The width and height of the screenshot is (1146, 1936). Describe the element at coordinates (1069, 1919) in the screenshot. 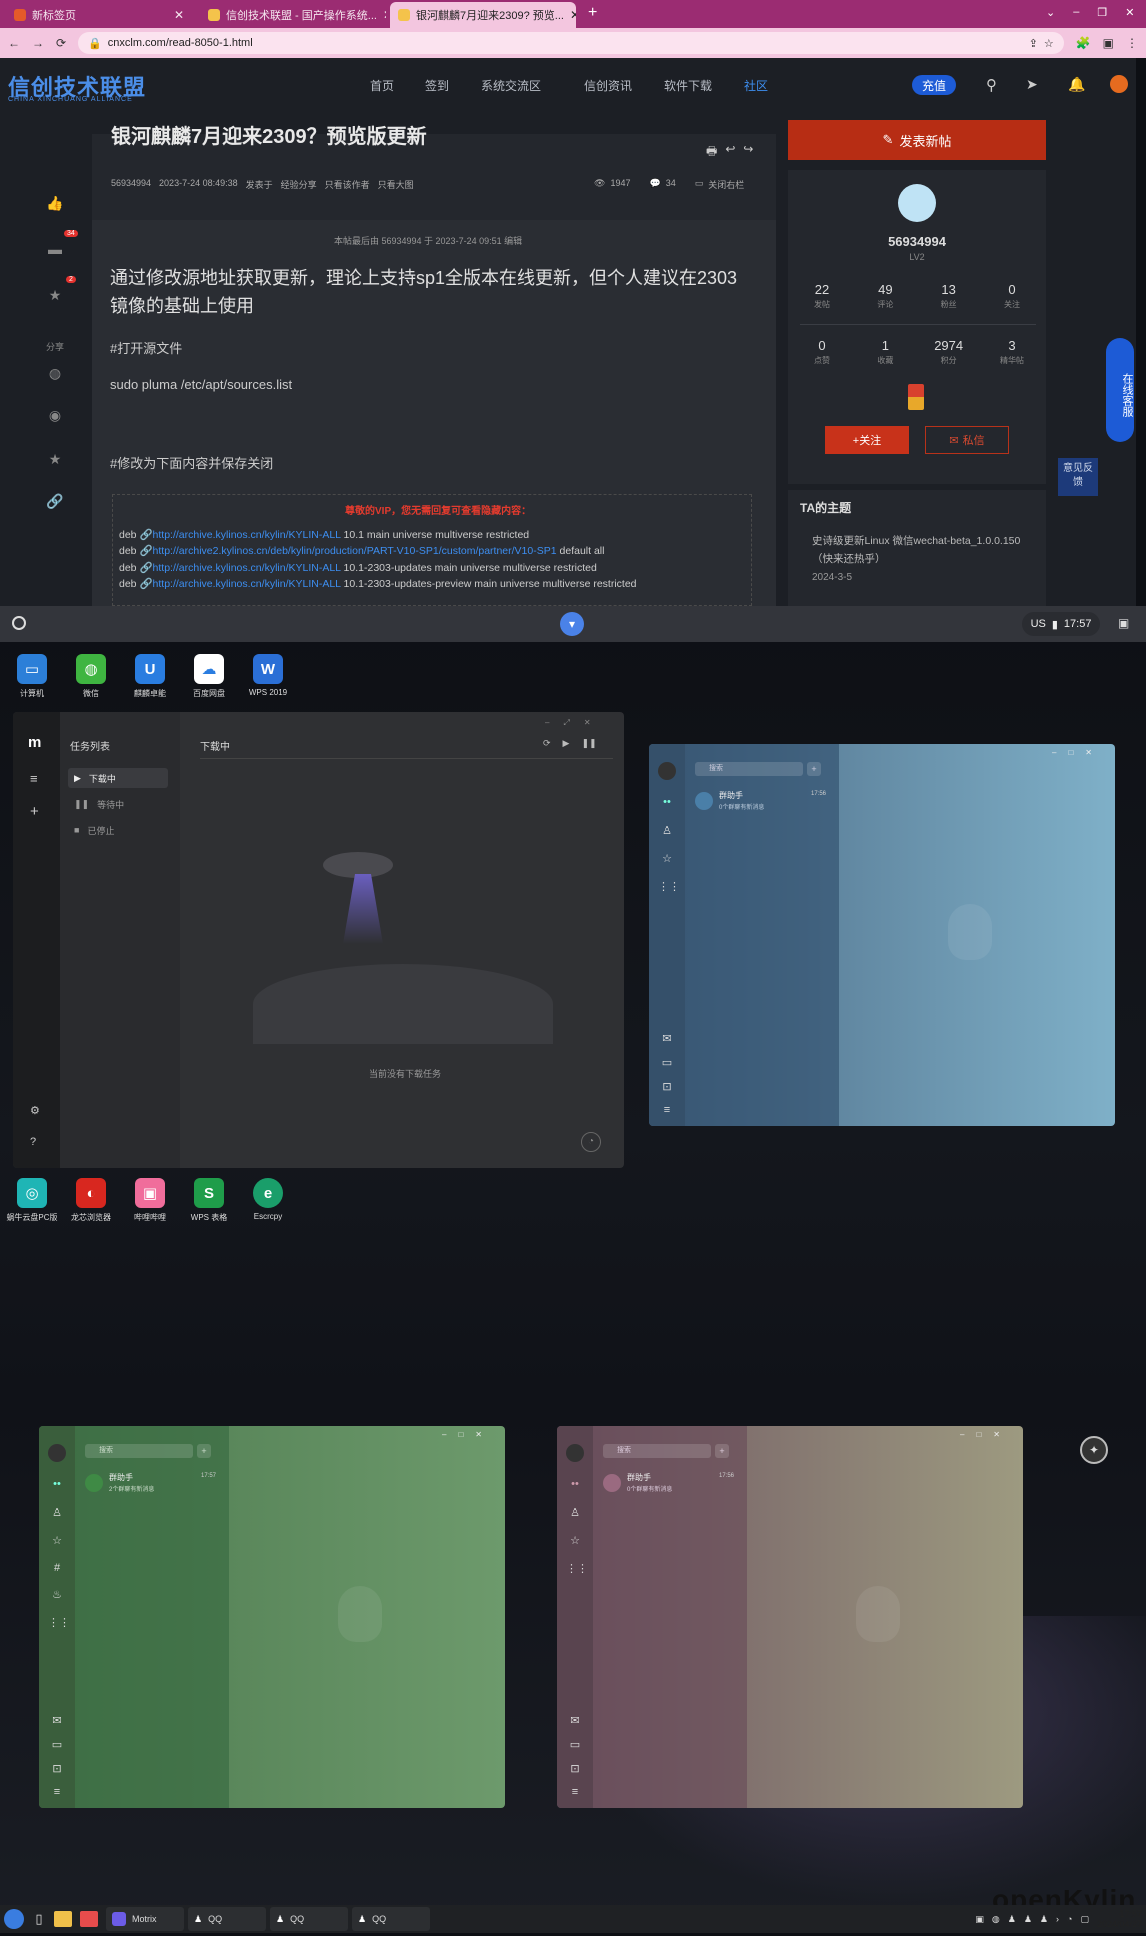

I see `network-icon: ◔` at that location.